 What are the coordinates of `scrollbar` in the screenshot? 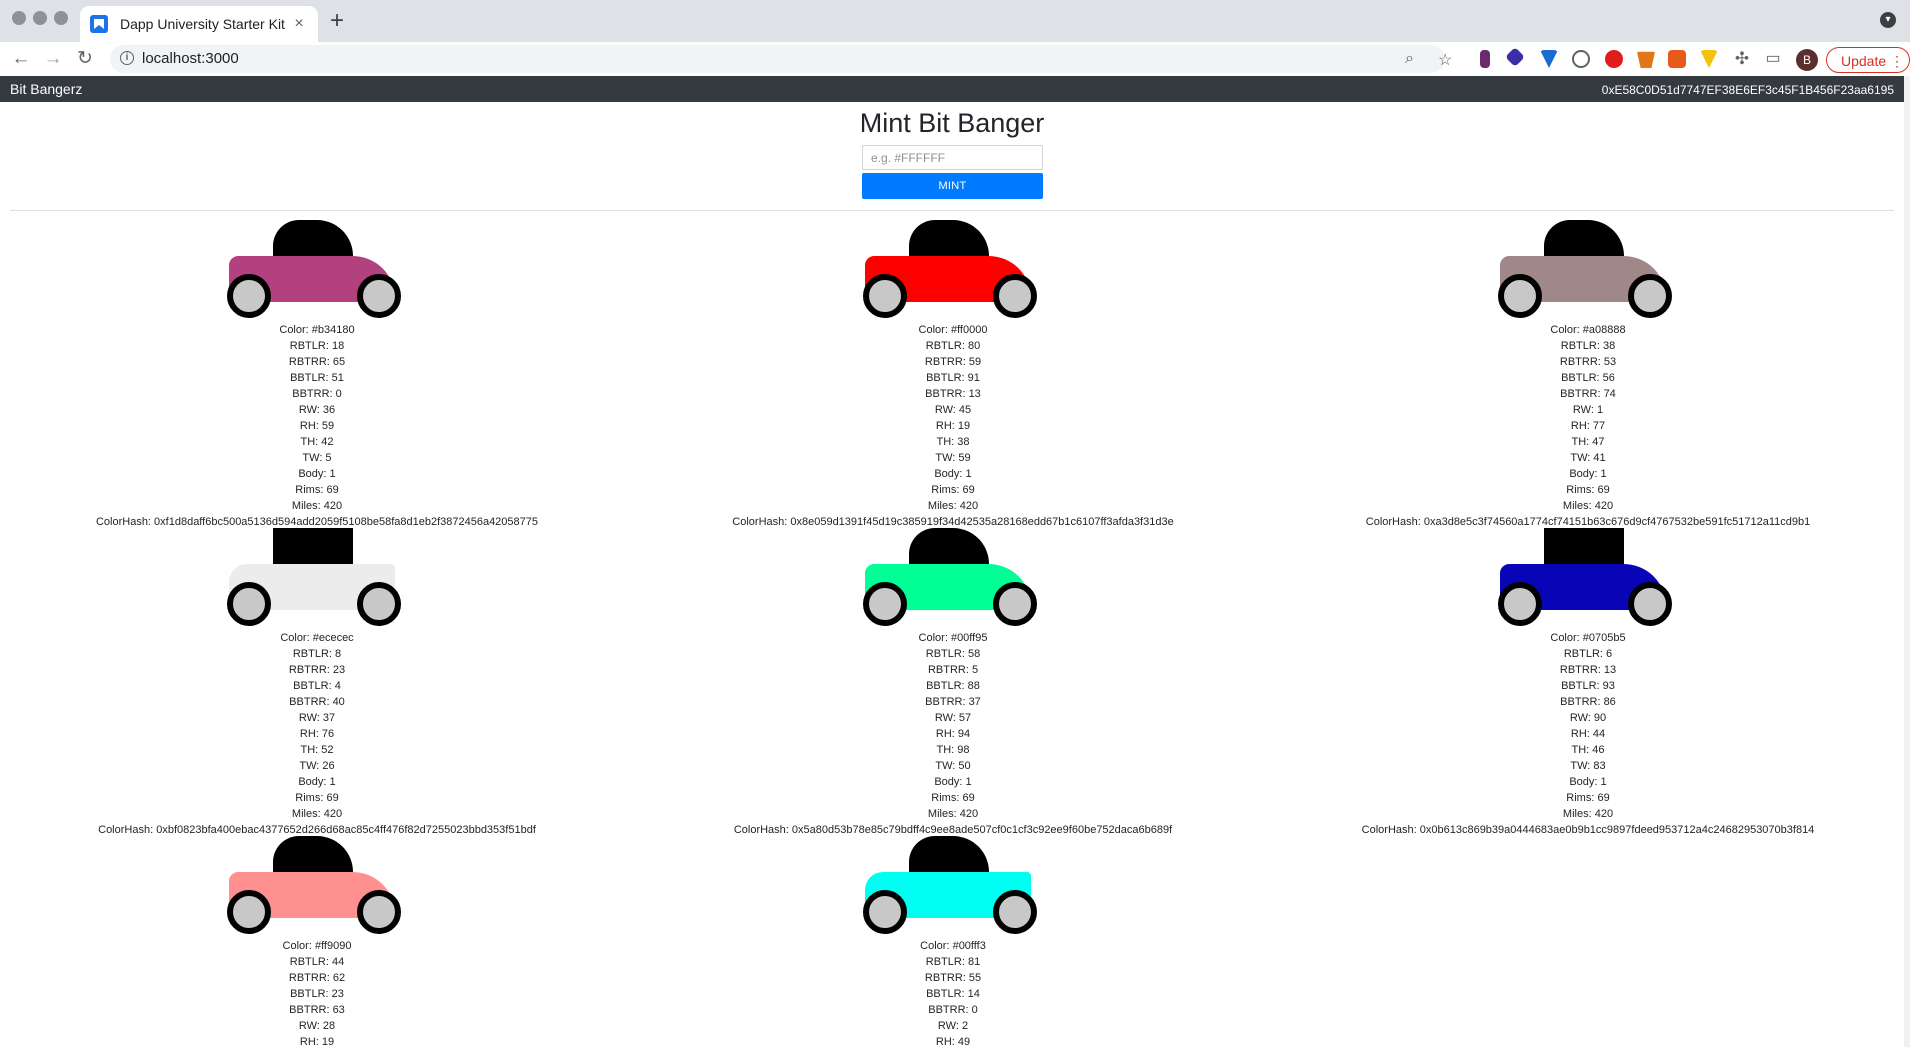 It's located at (1907, 561).